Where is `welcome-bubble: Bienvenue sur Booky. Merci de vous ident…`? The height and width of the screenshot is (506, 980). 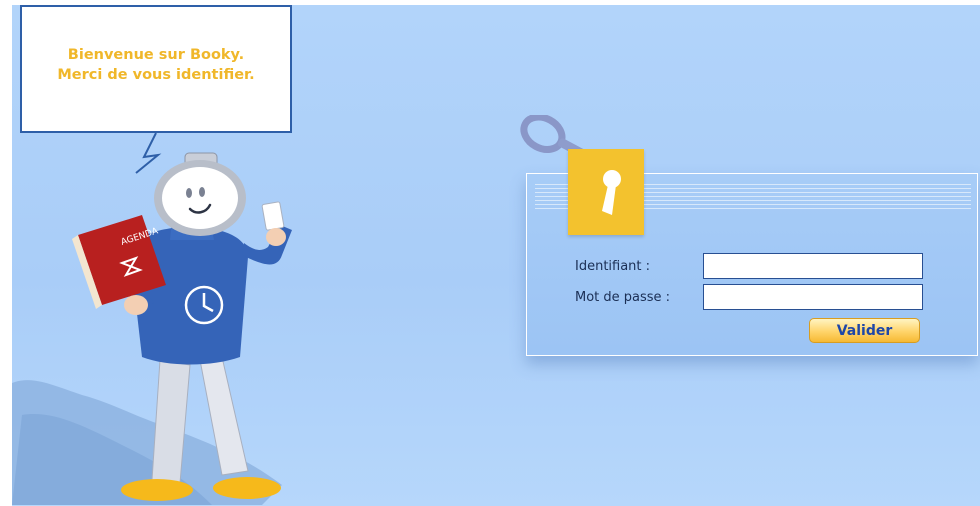
welcome-bubble: Bienvenue sur Booky. Merci de vous ident… is located at coordinates (156, 69).